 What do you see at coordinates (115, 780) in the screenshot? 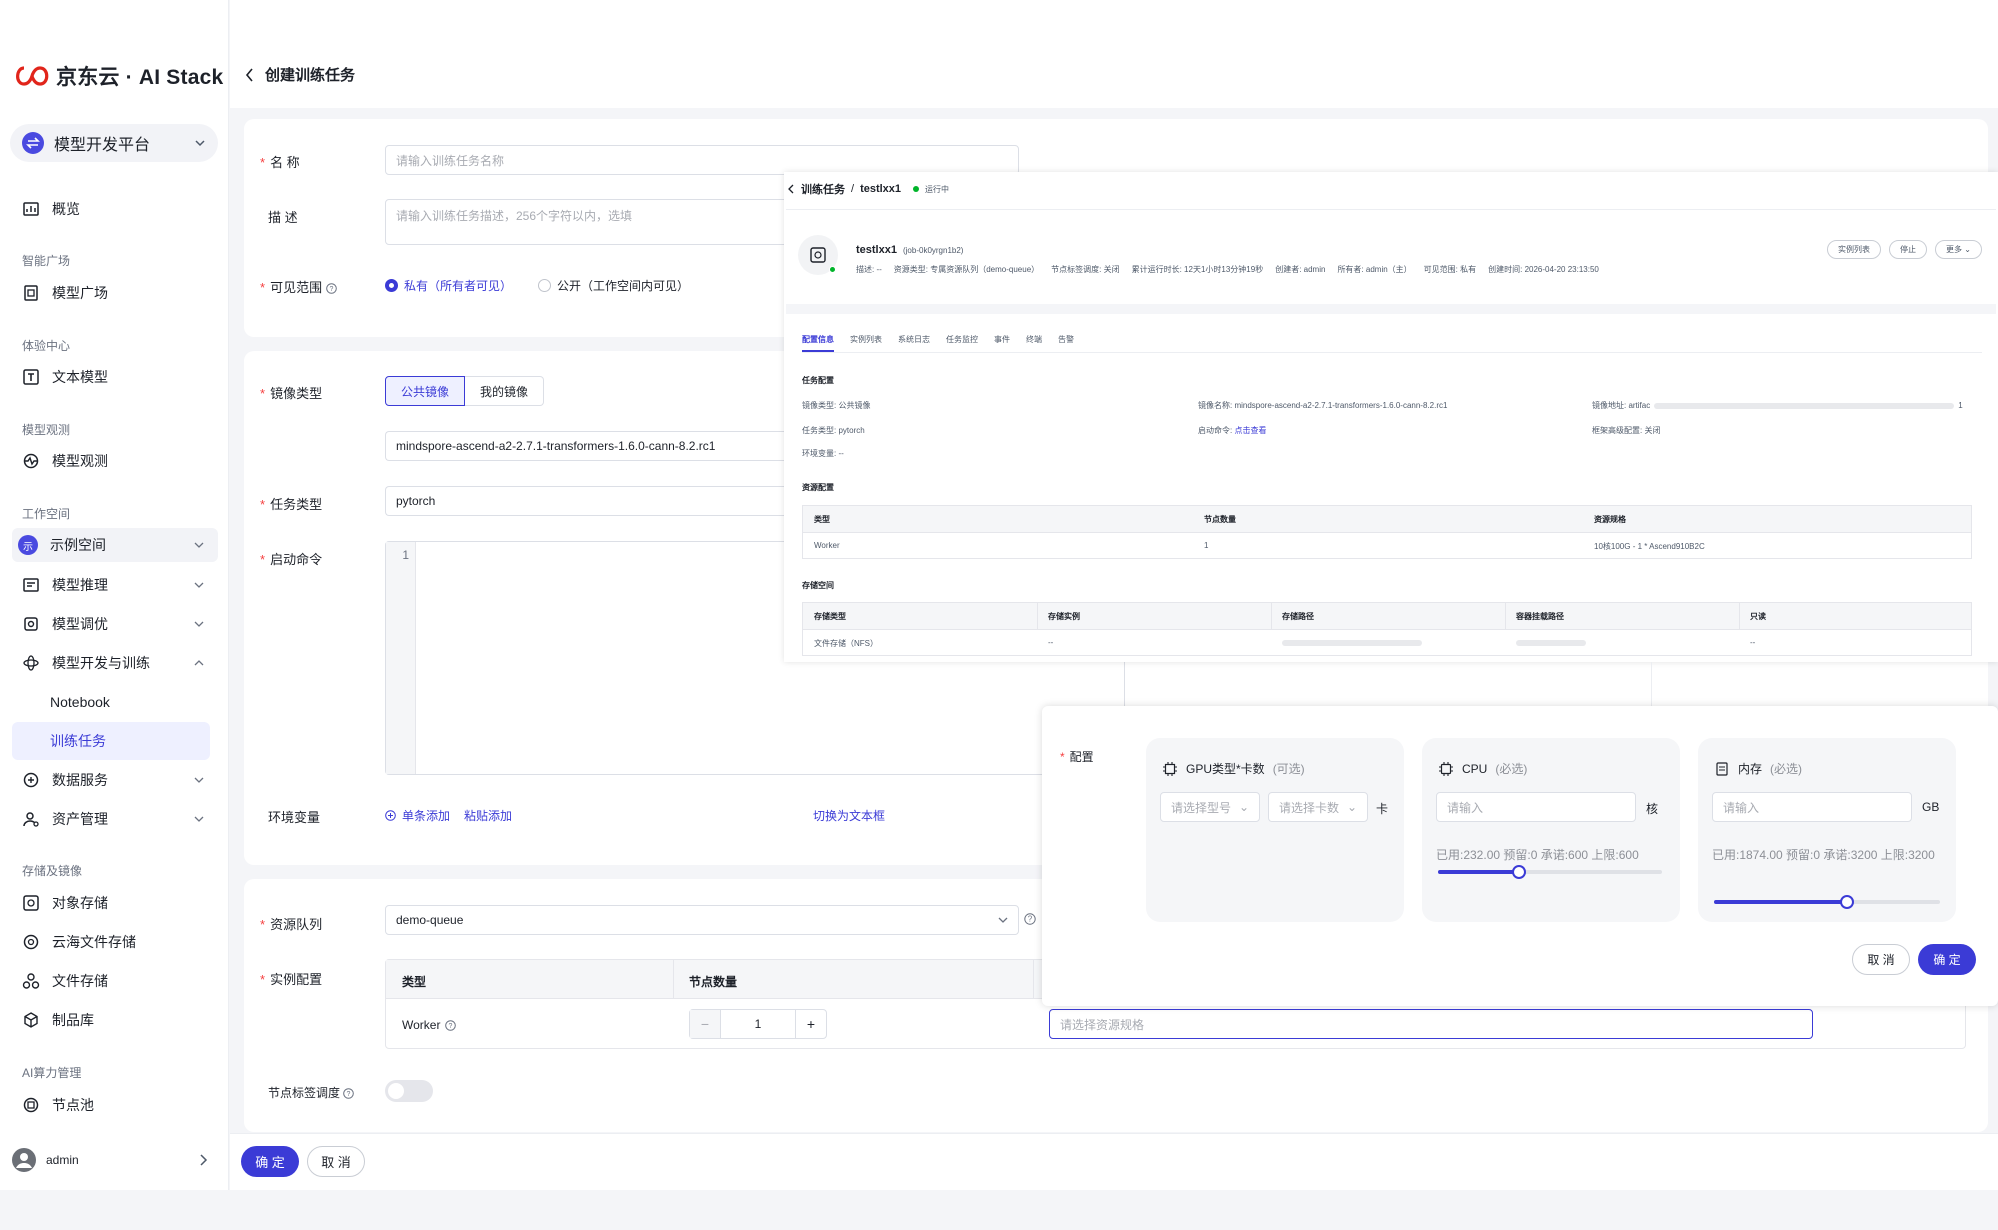
I see `sidebar-item-data-service: 数据服务` at bounding box center [115, 780].